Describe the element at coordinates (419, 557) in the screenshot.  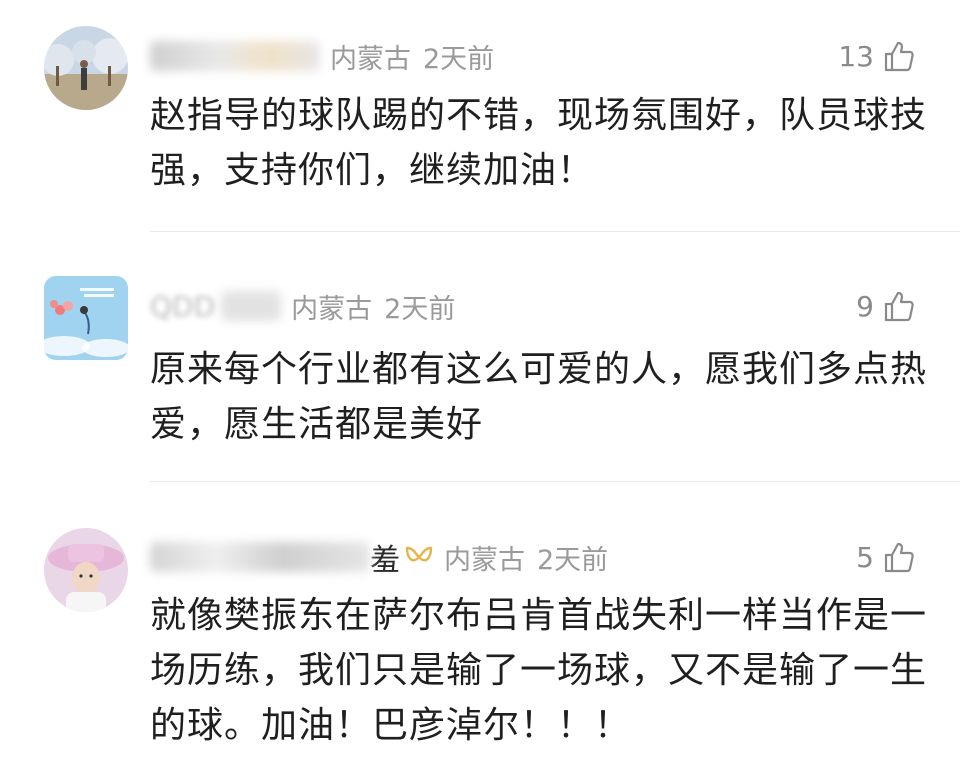
I see `svip-badge-icon` at that location.